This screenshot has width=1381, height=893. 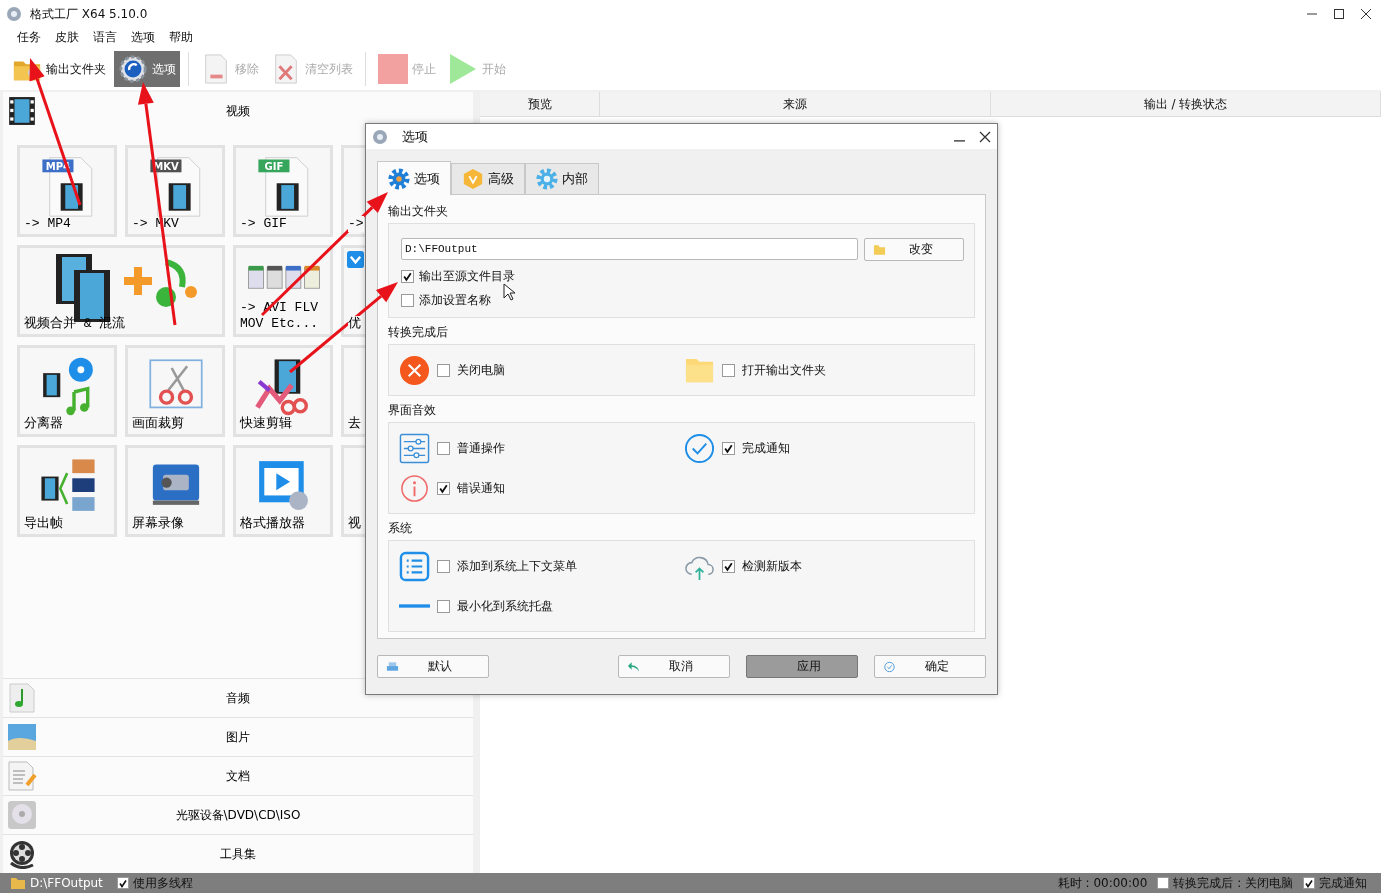 I want to click on menu-item: 皮肤, so click(x=67, y=37).